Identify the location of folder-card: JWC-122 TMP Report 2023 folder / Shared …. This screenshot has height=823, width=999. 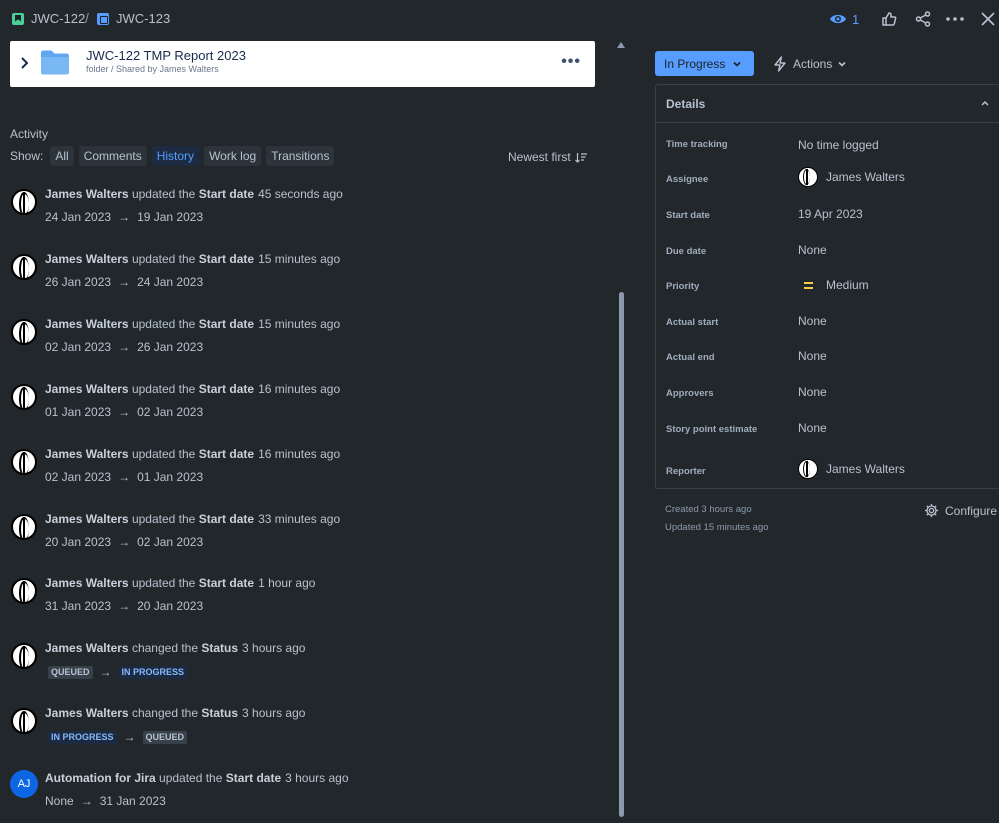
(302, 64).